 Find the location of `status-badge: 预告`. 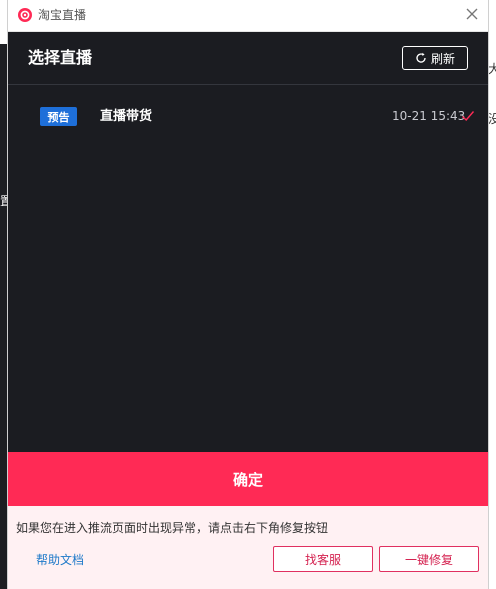

status-badge: 预告 is located at coordinates (58, 116).